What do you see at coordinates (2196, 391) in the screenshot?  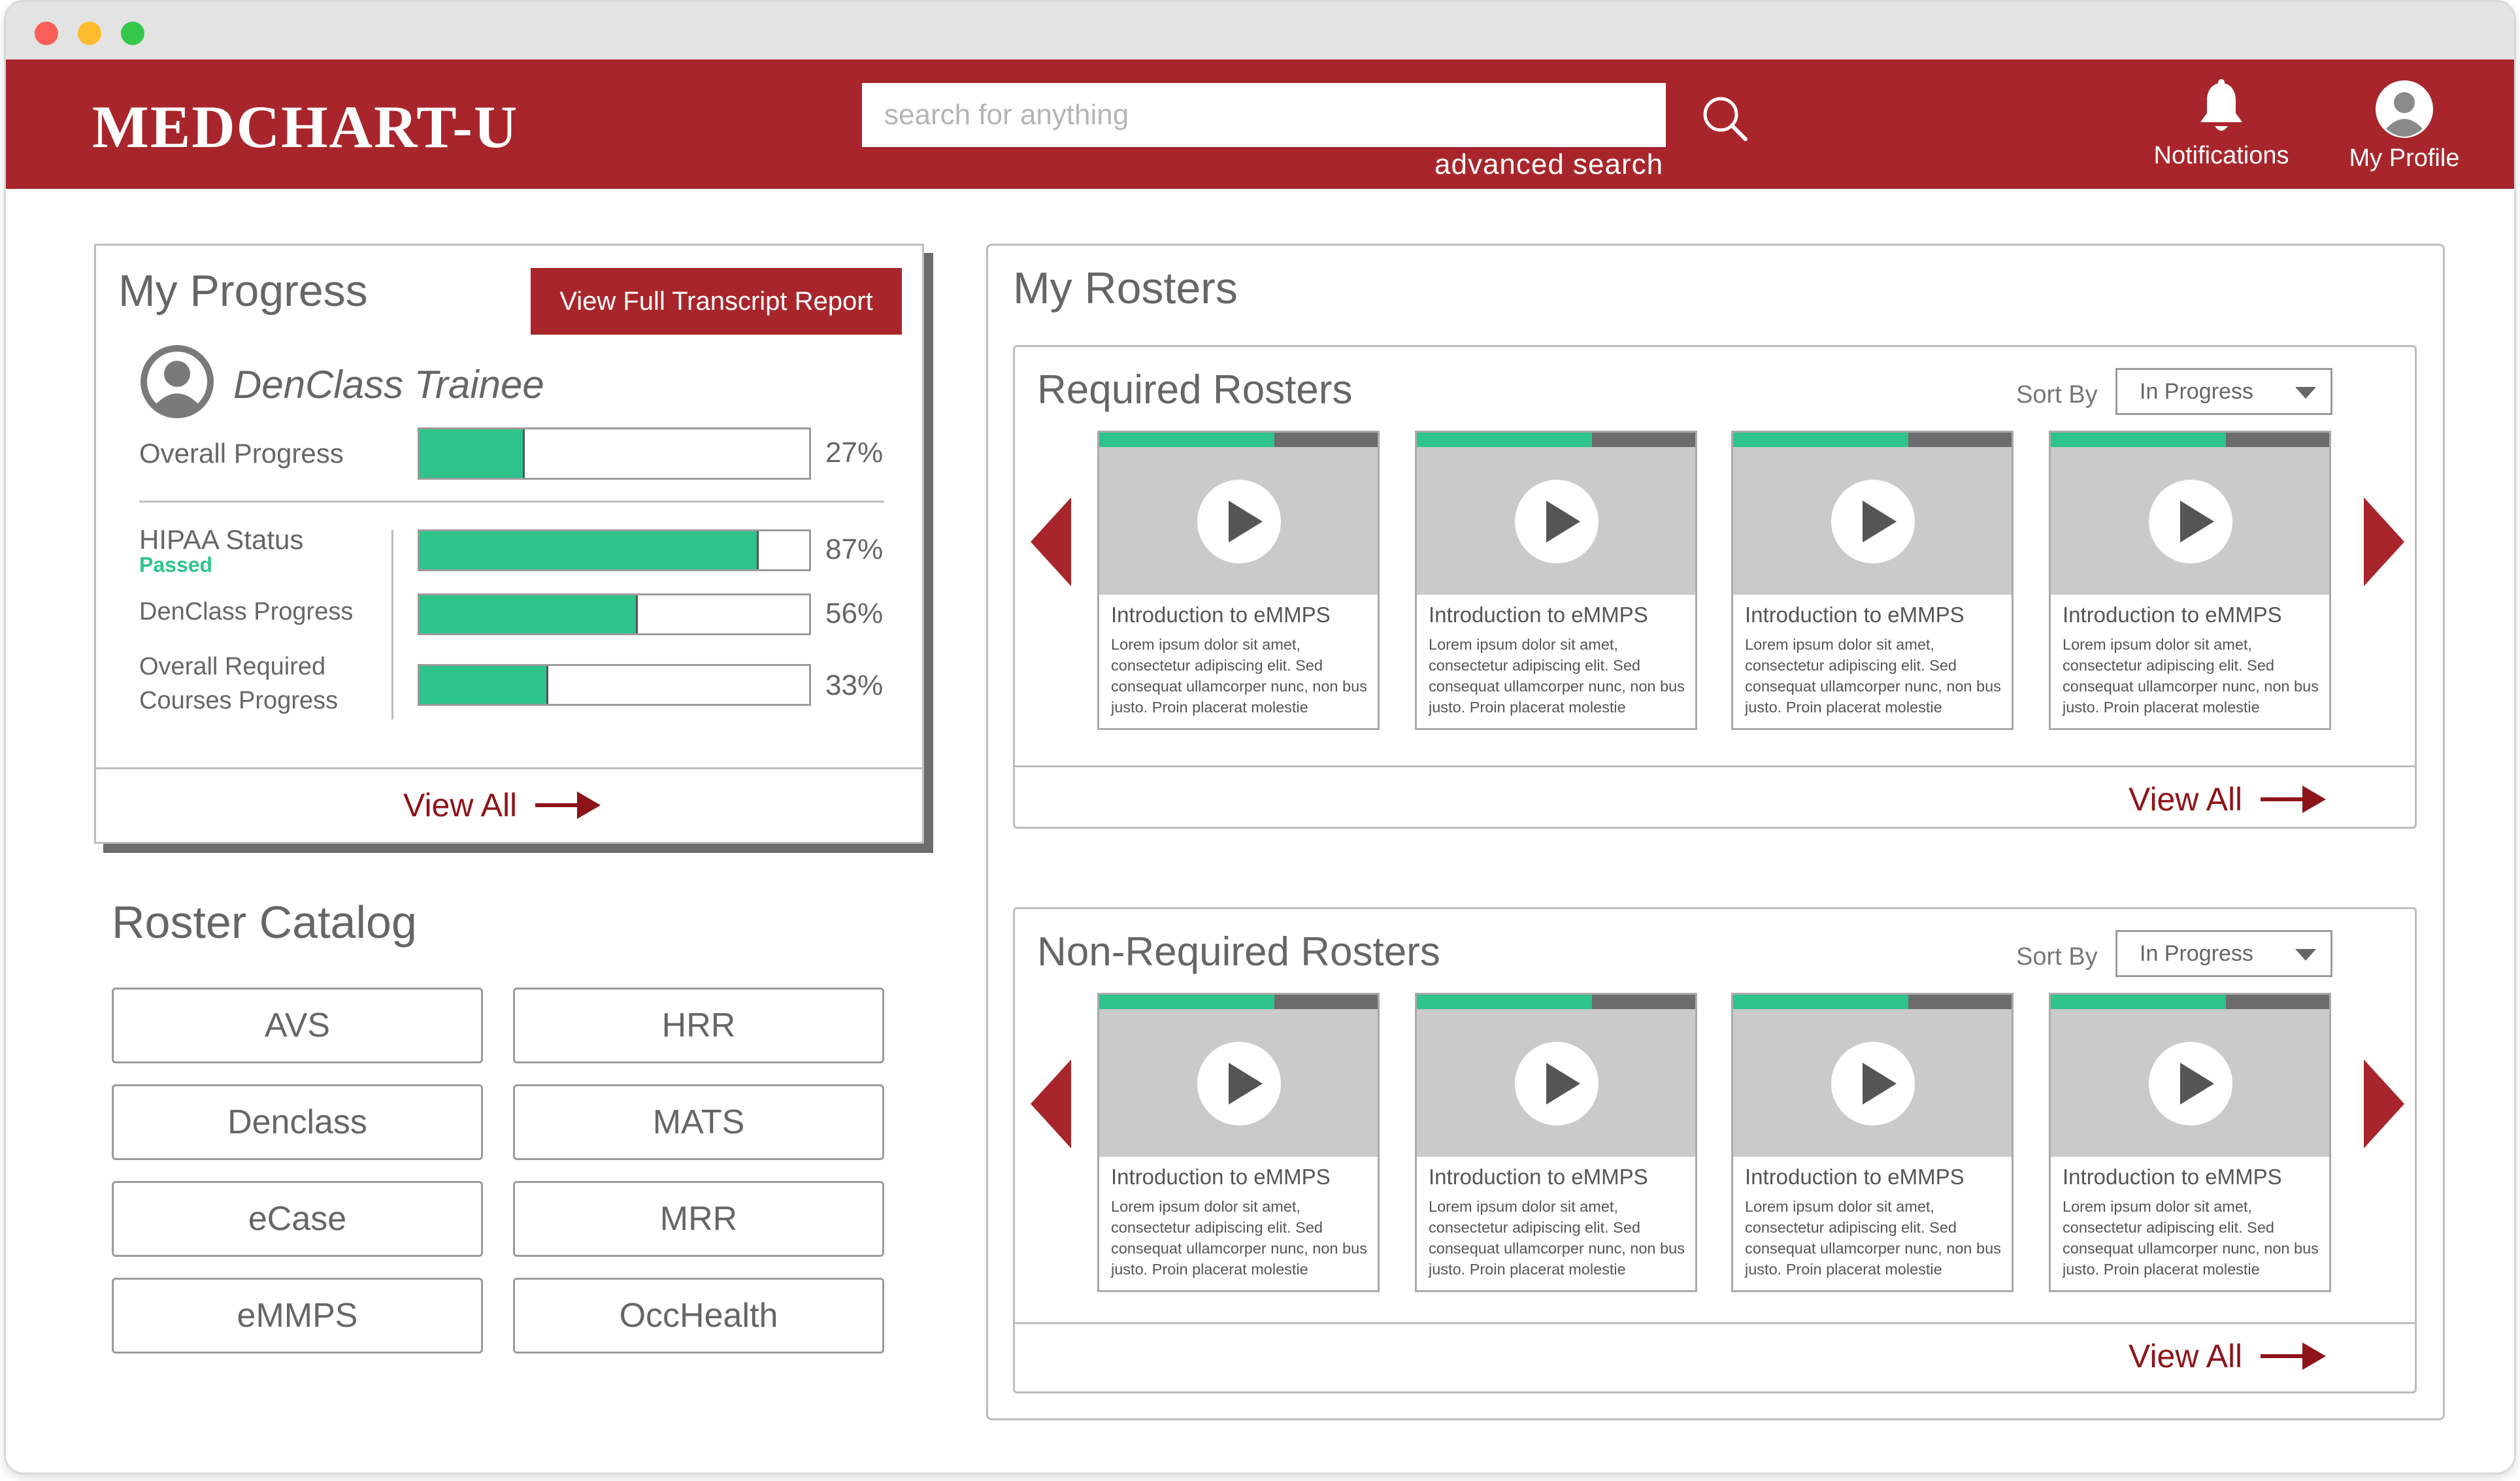 I see `sort-dropdown-value: In Progress` at bounding box center [2196, 391].